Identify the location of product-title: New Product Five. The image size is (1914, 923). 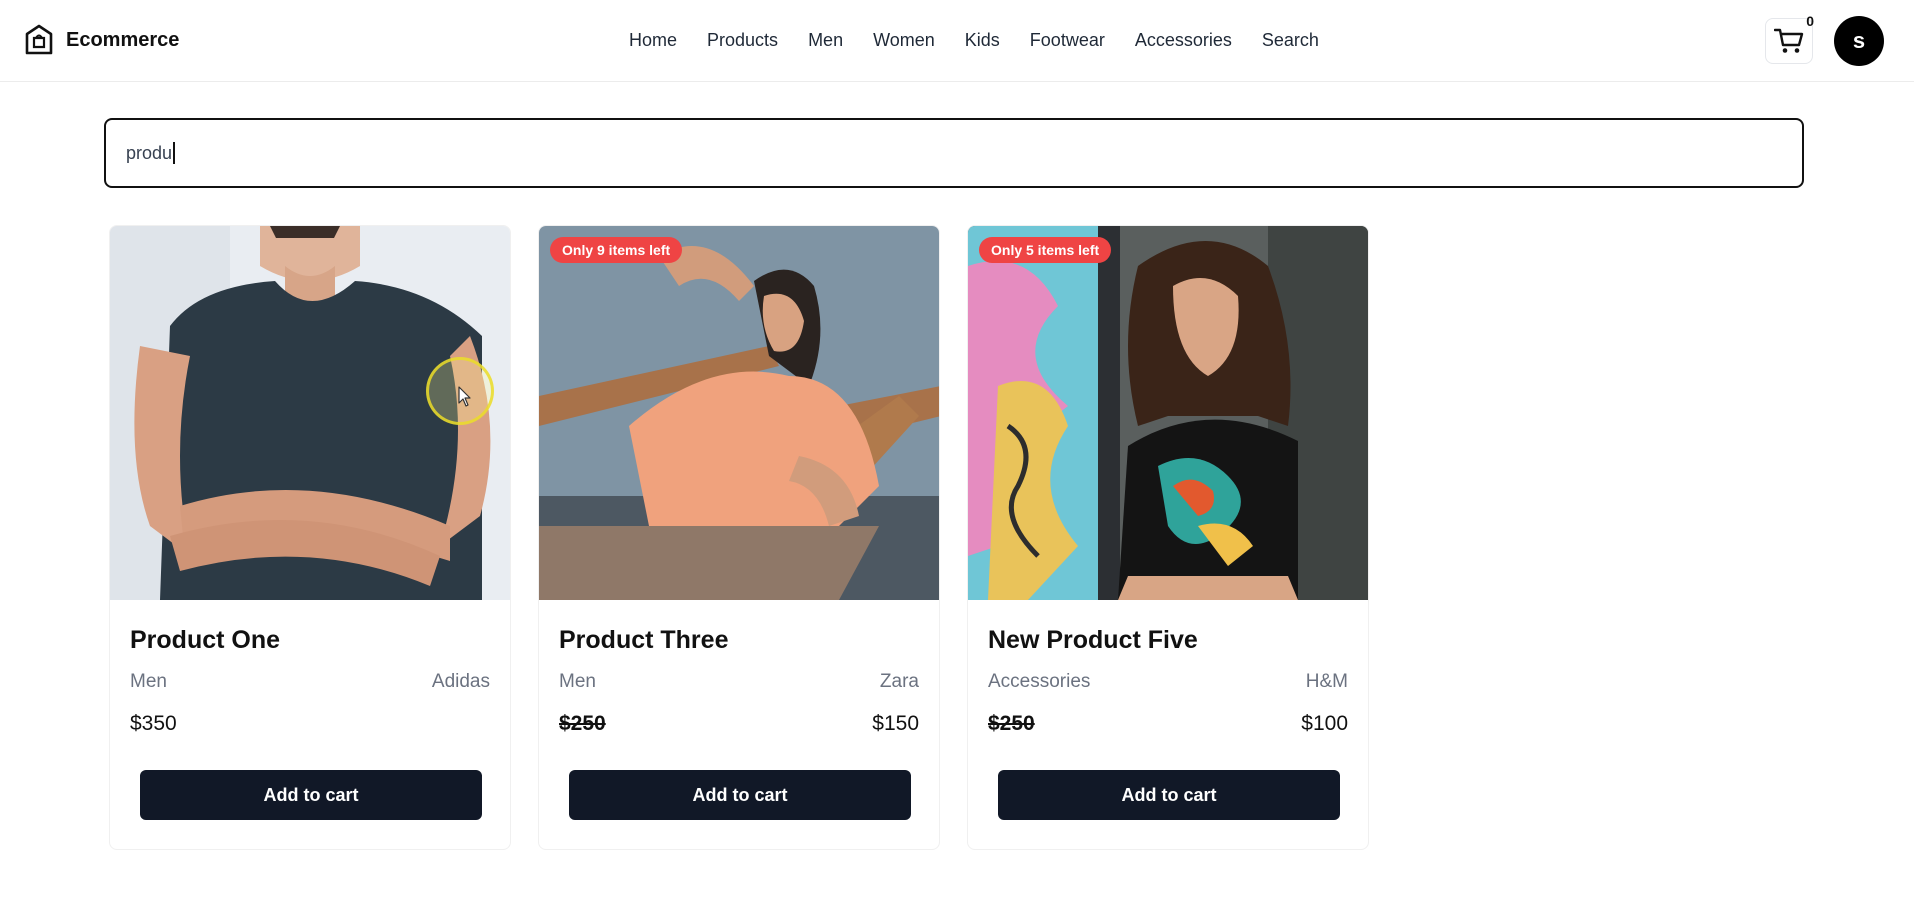
(1093, 640).